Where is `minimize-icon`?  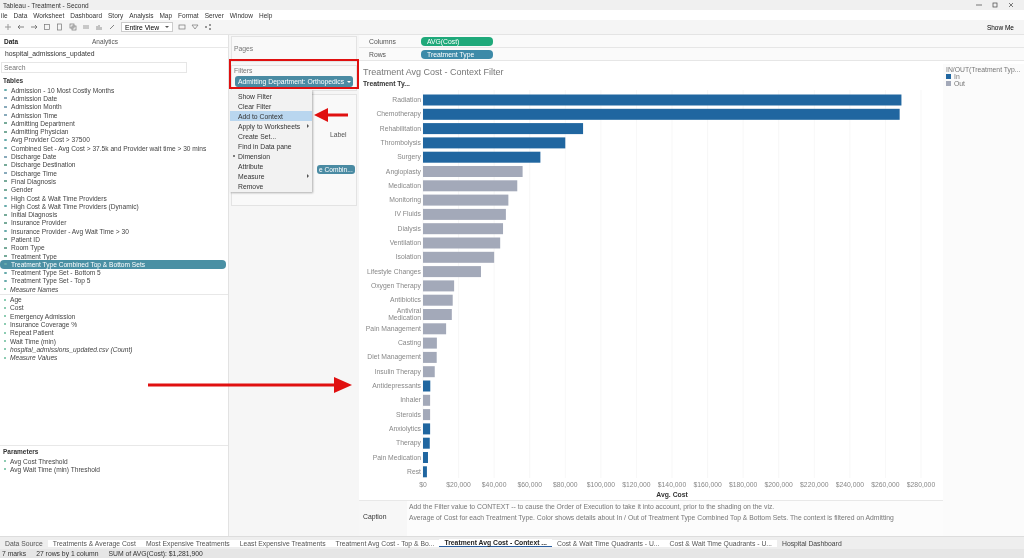 minimize-icon is located at coordinates (979, 5).